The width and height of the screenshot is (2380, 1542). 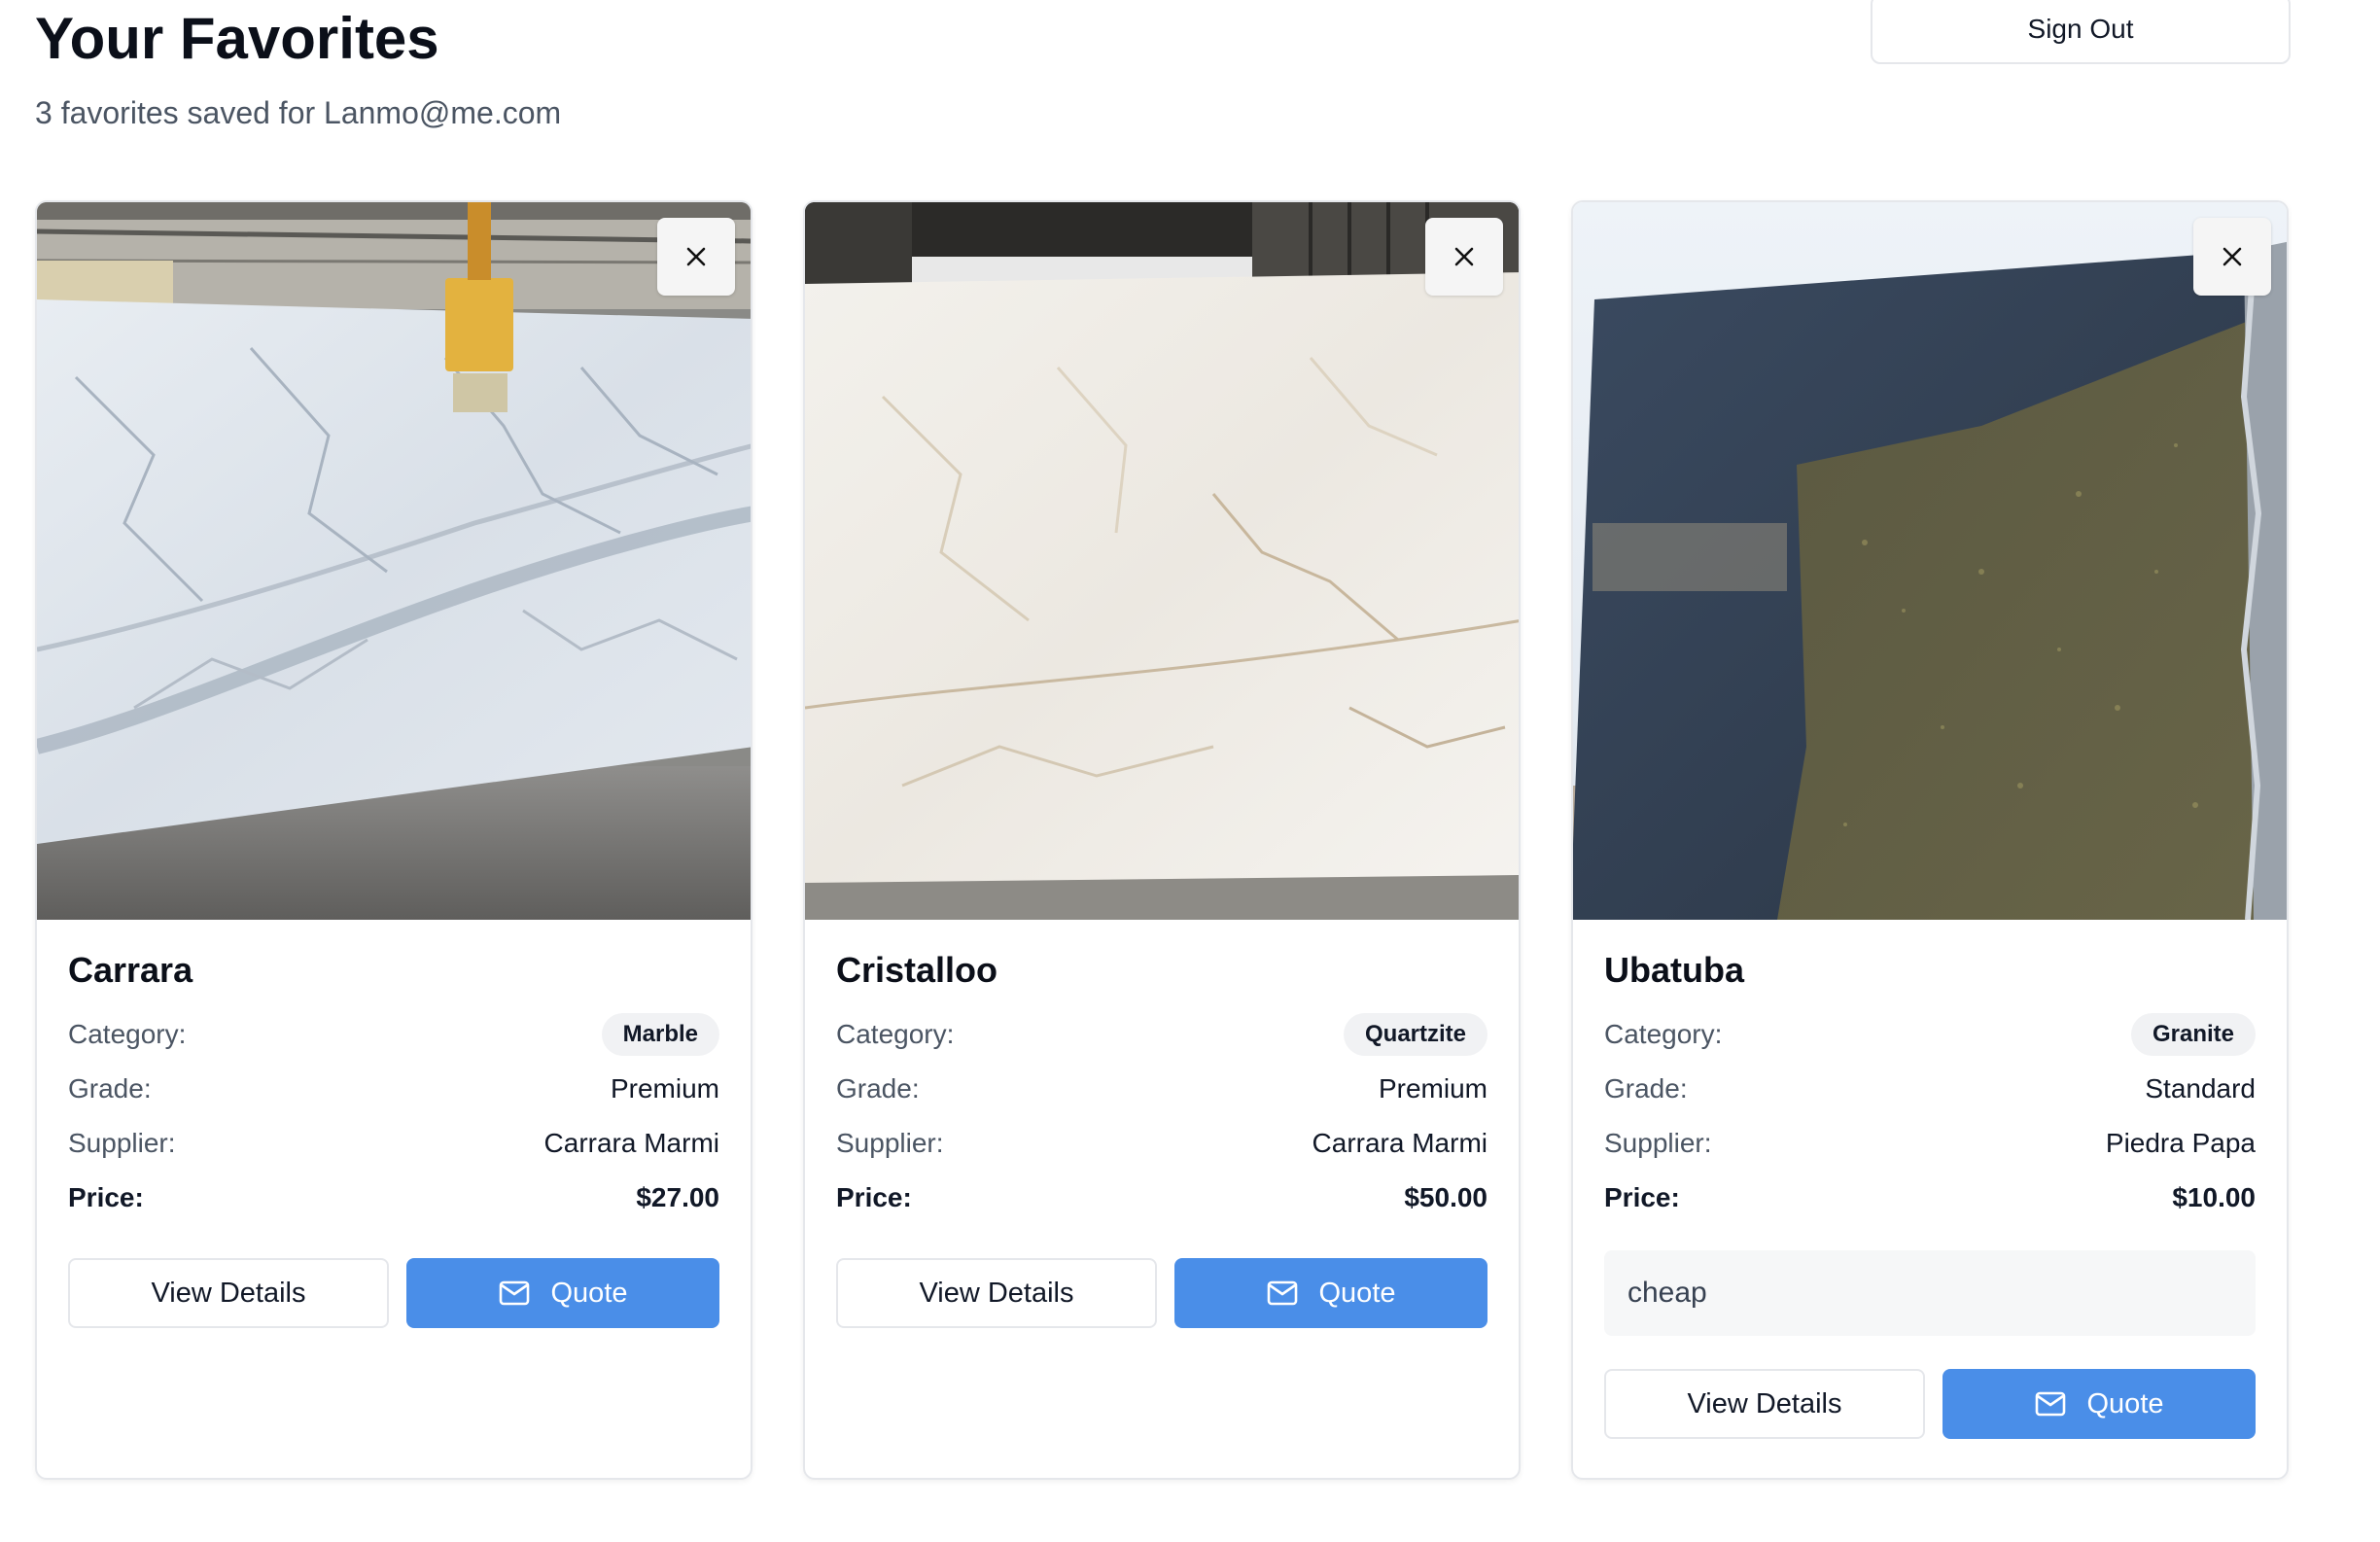 I want to click on grade-row: Grade: Standard, so click(x=1930, y=1089).